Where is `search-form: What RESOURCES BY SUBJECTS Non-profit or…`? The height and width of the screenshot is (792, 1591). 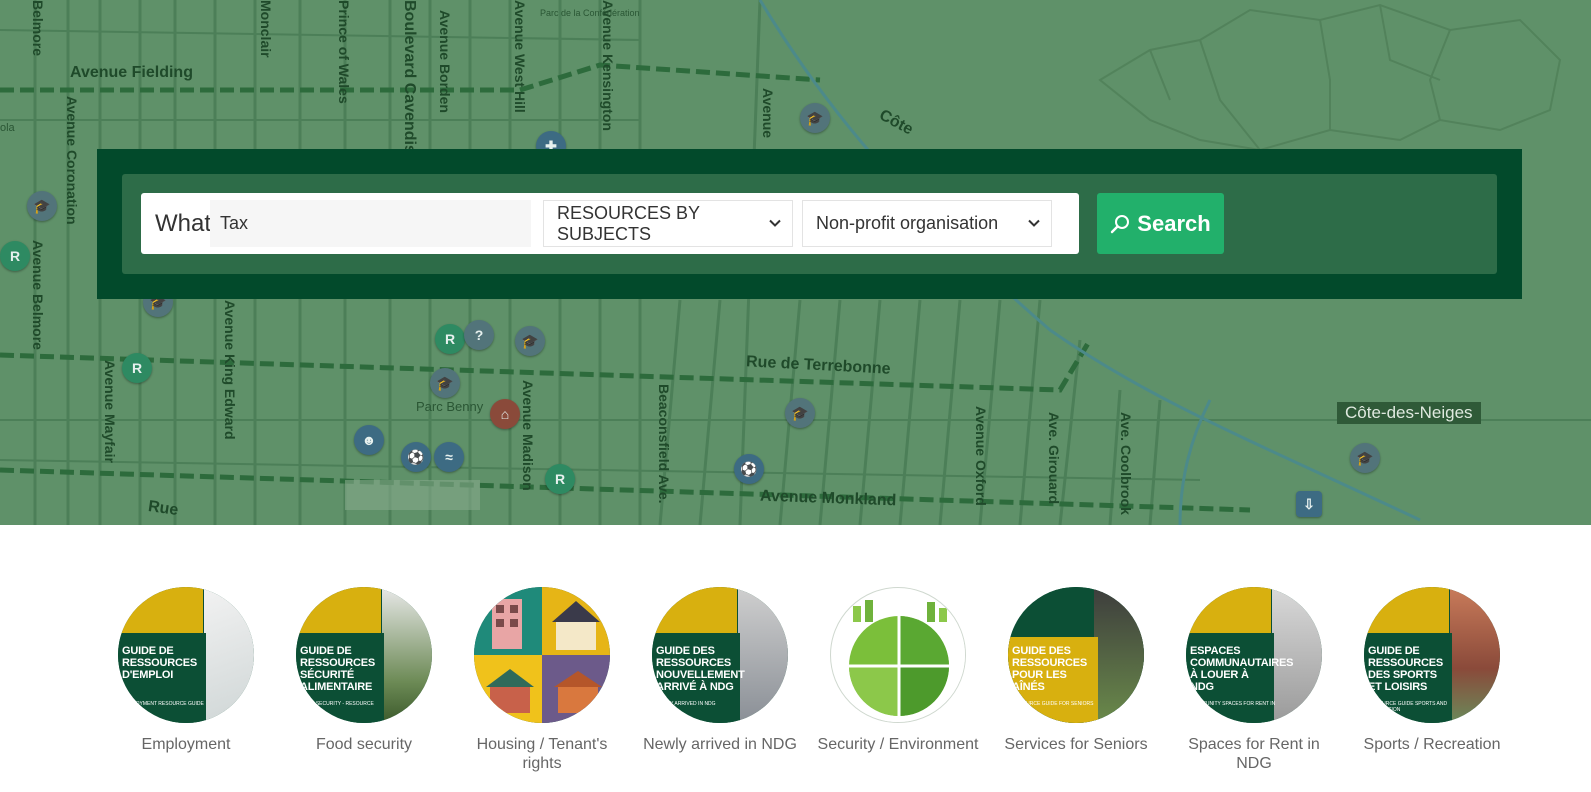 search-form: What RESOURCES BY SUBJECTS Non-profit or… is located at coordinates (610, 223).